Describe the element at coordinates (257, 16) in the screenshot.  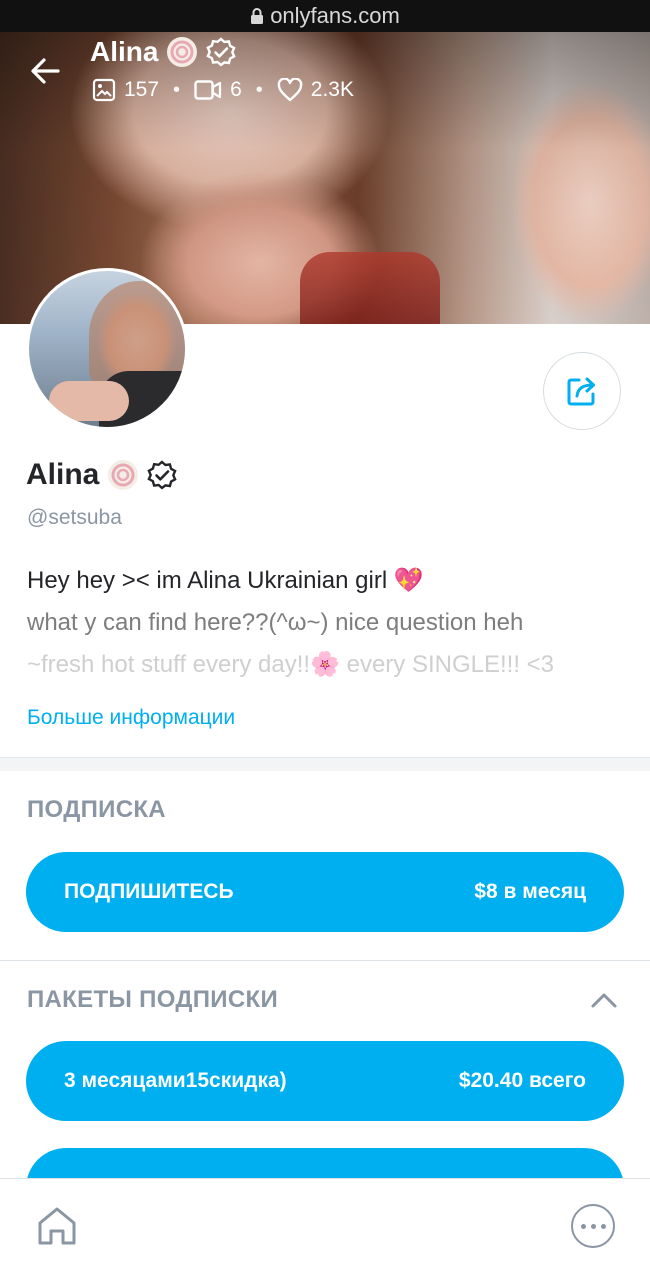
I see `lock-icon` at that location.